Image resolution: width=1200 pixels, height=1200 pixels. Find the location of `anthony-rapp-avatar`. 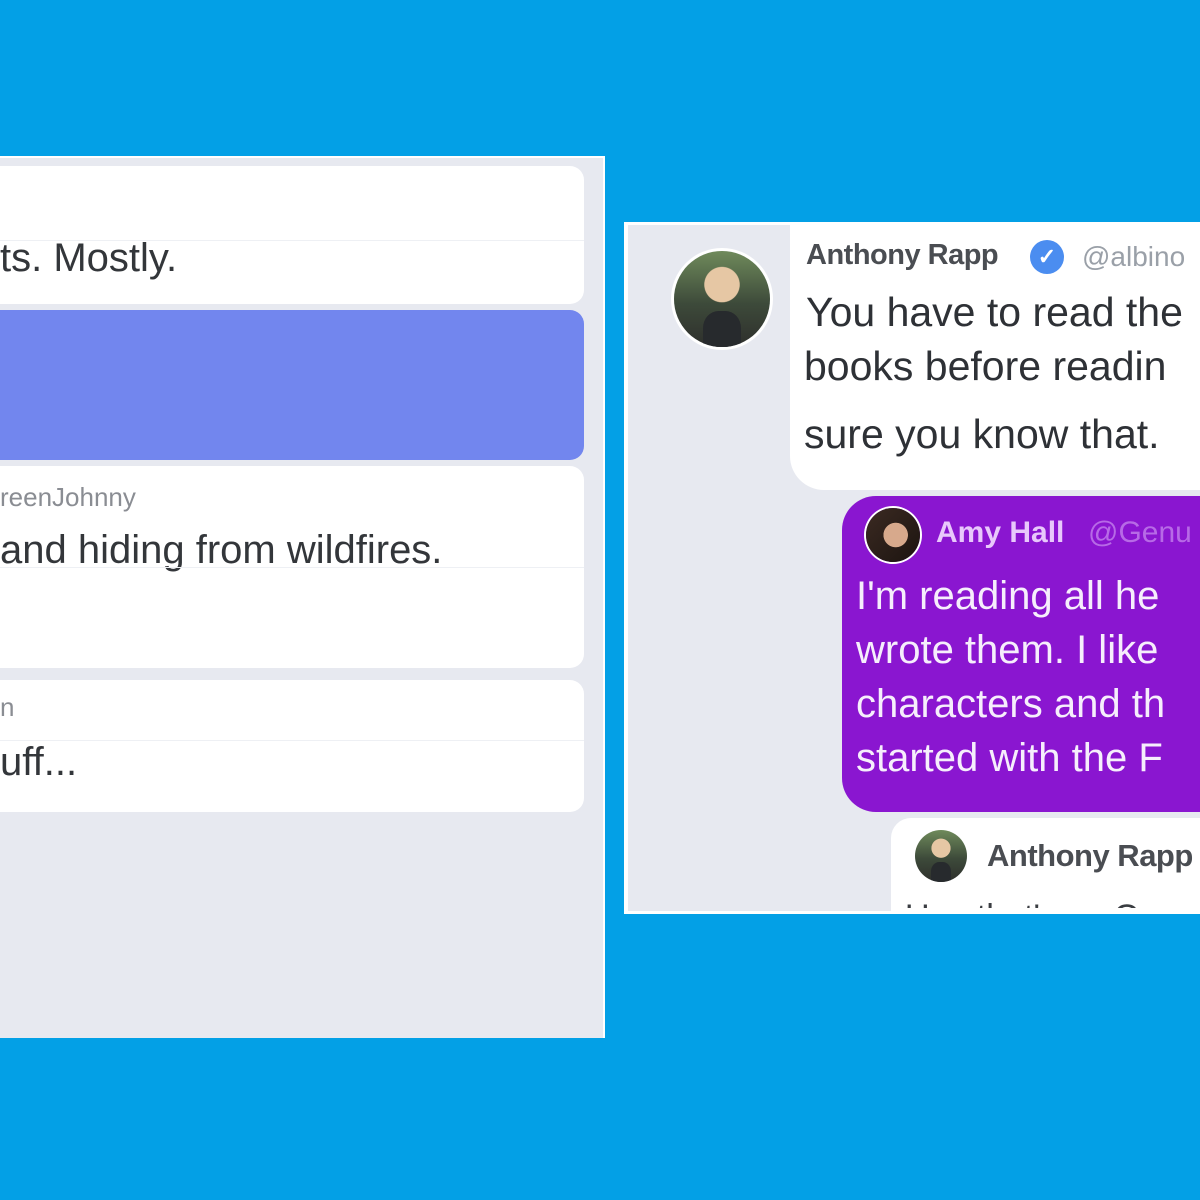

anthony-rapp-avatar is located at coordinates (722, 299).